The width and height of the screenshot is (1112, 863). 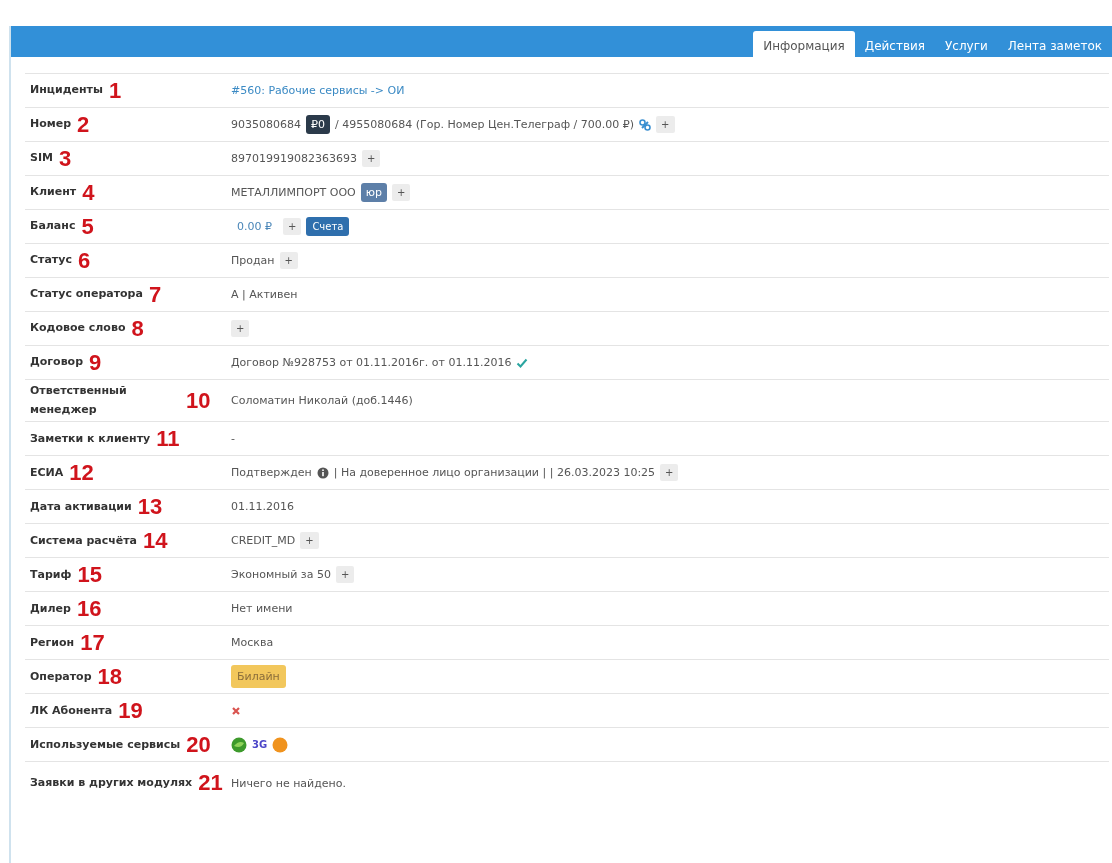 I want to click on field-label: Заявки в других модулях, so click(x=111, y=783).